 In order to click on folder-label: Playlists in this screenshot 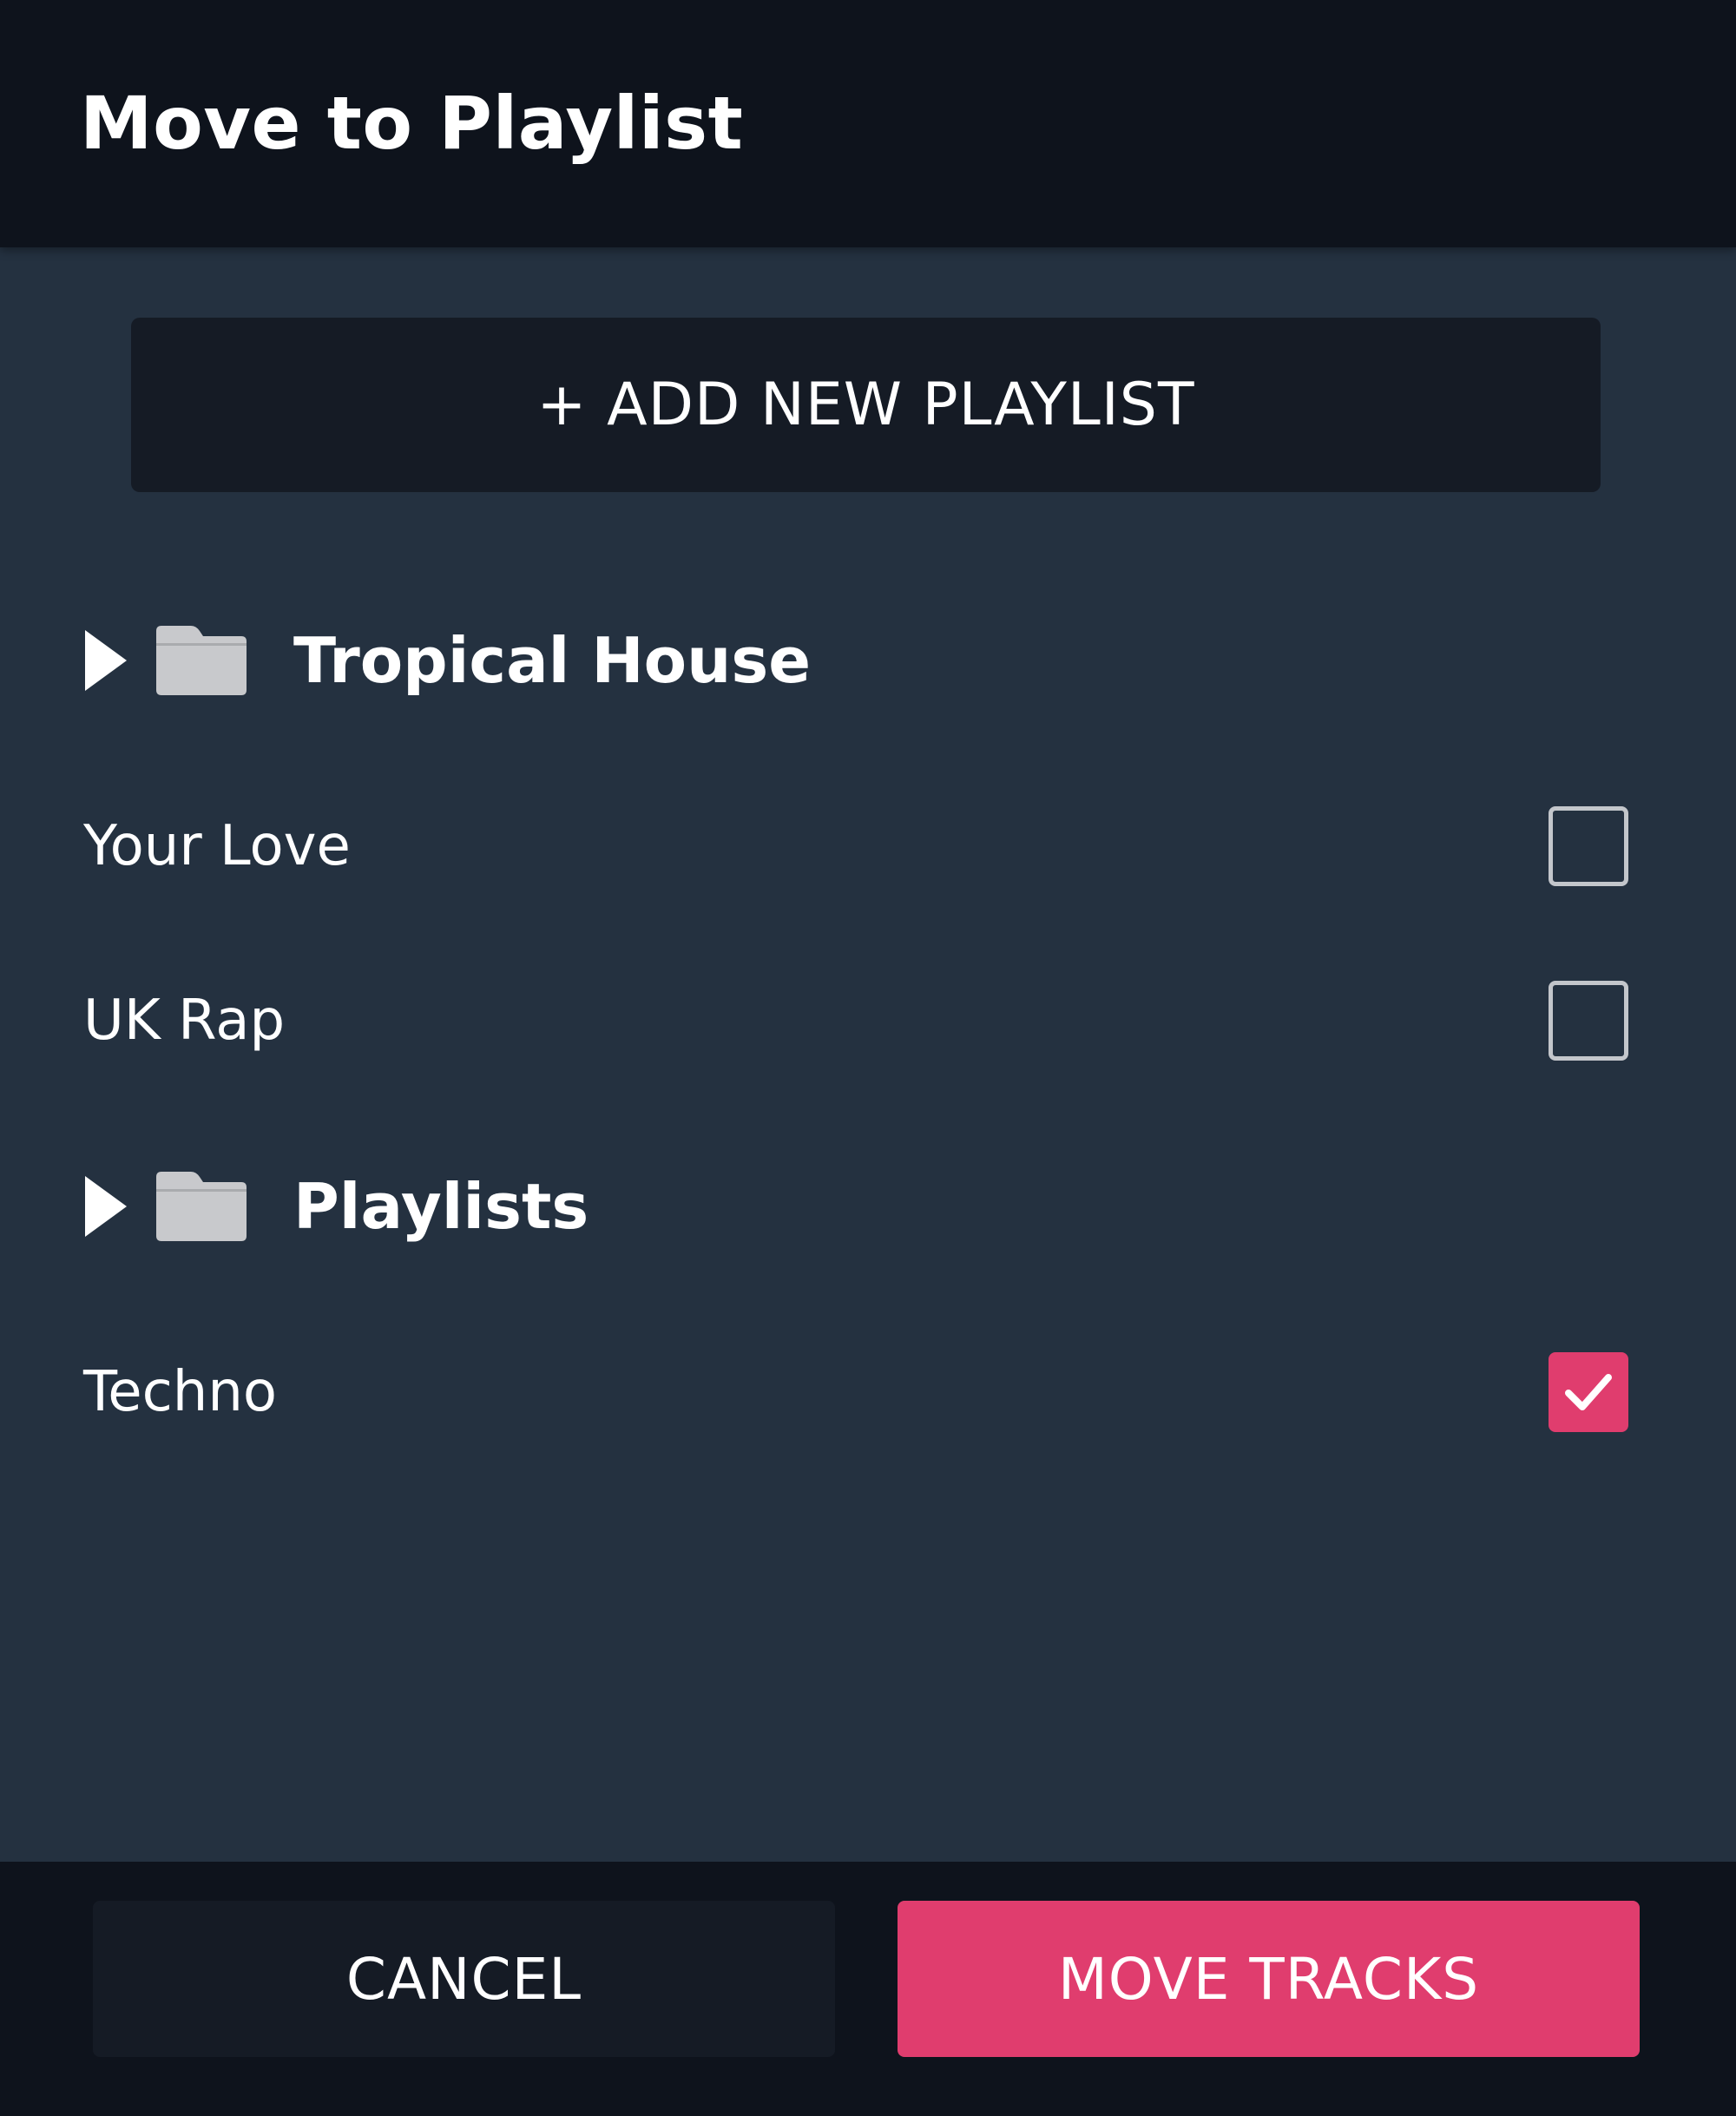, I will do `click(441, 1206)`.